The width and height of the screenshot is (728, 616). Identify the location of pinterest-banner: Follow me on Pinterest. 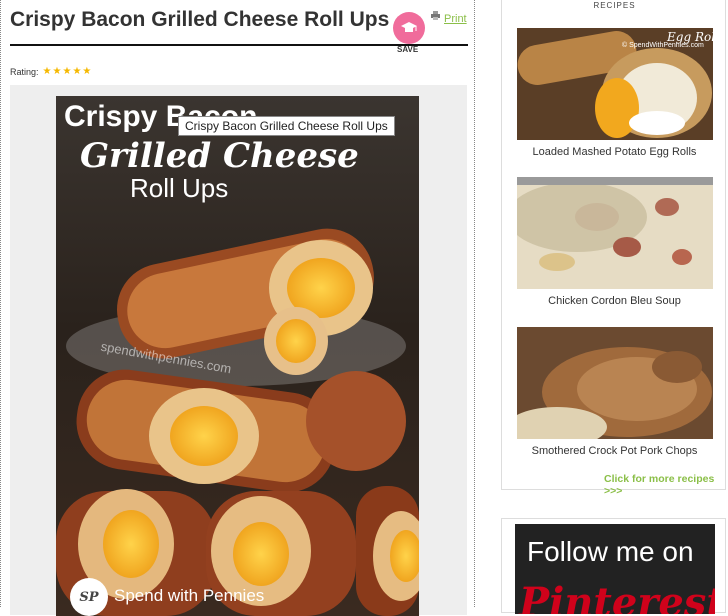
(615, 569).